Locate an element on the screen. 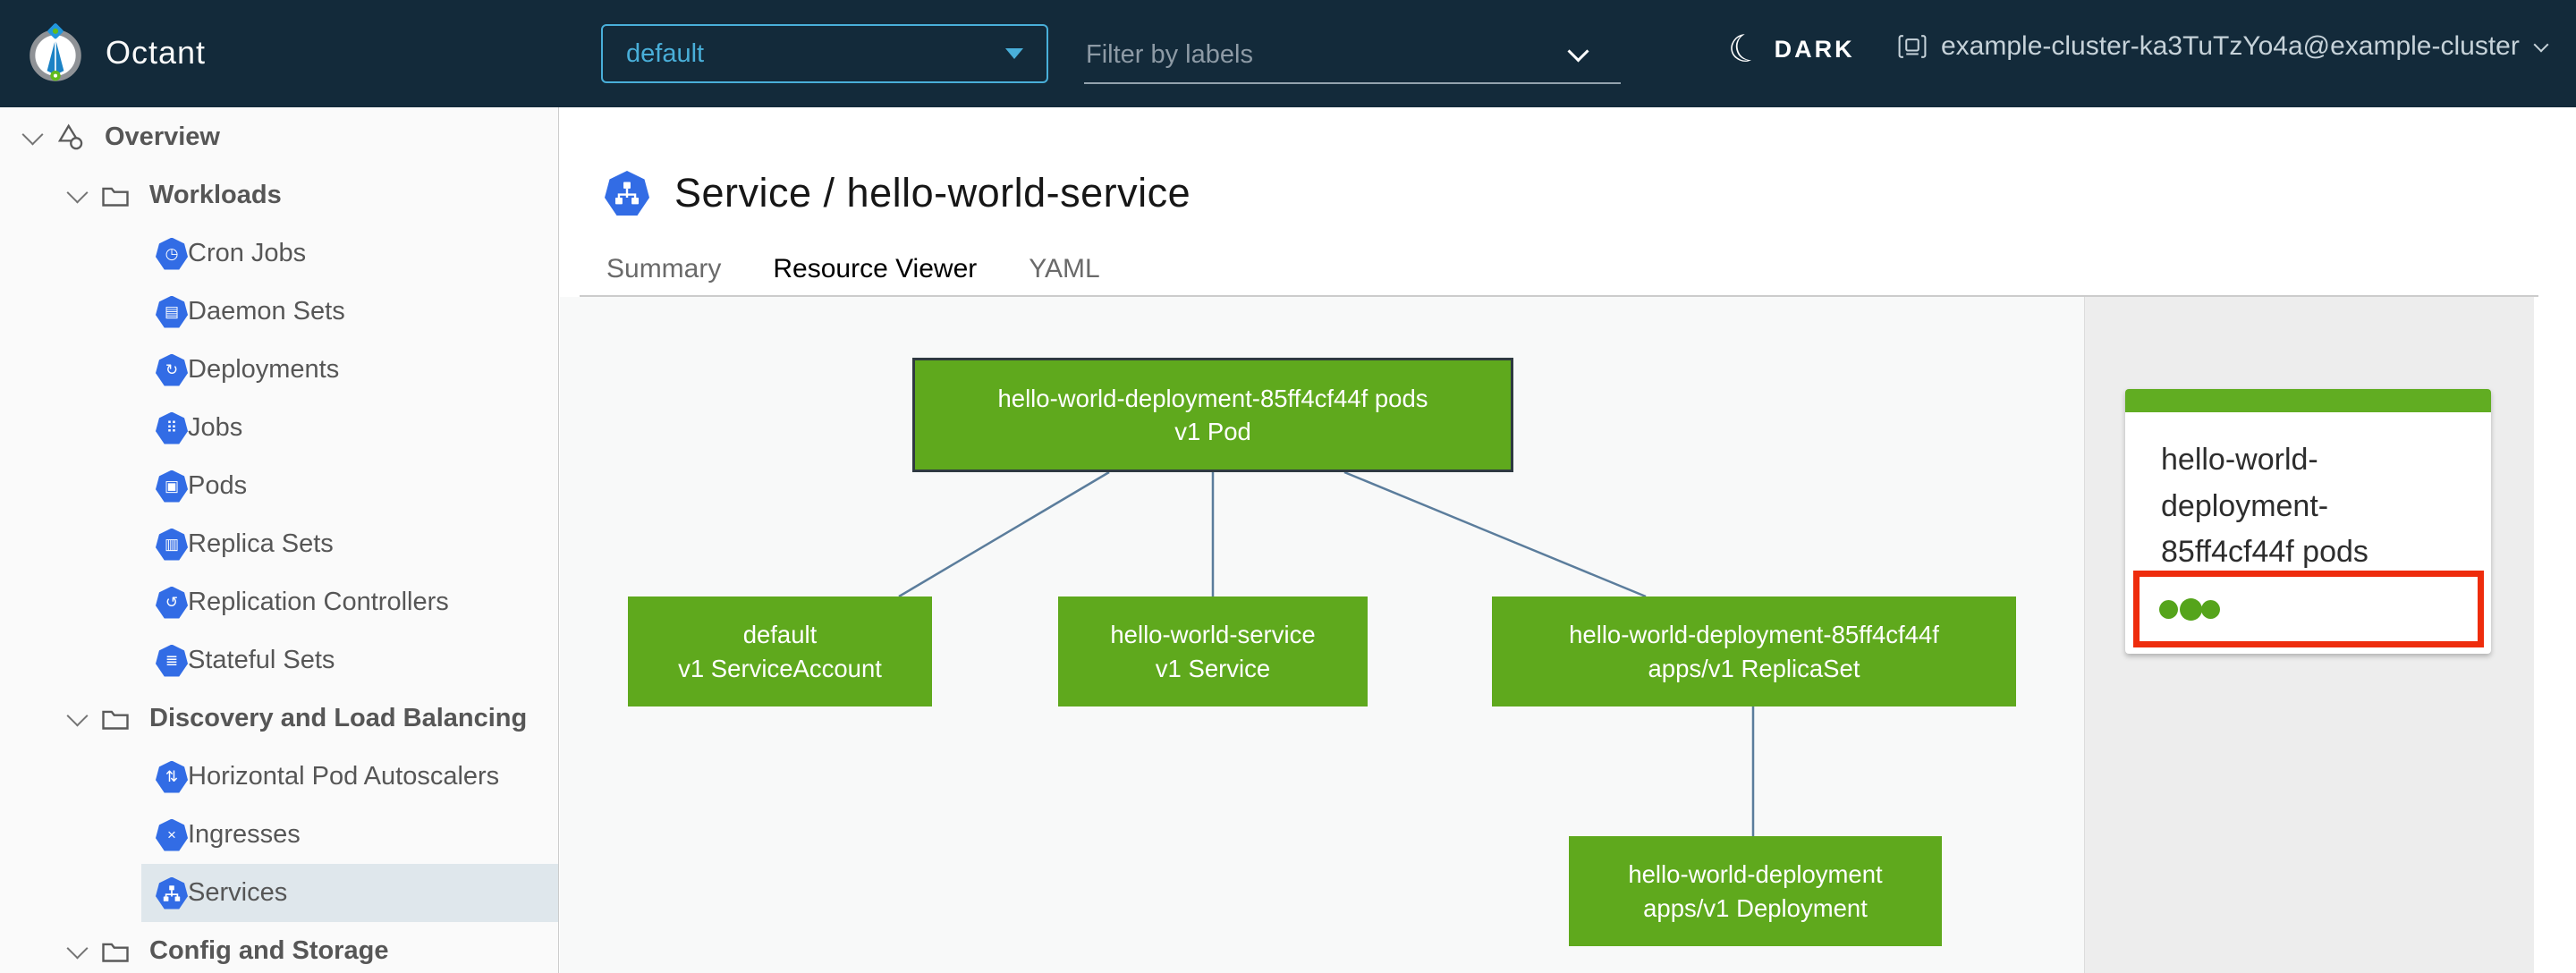 This screenshot has height=973, width=2576. sidebar-item-deployments: ↻ Deployments is located at coordinates (349, 370).